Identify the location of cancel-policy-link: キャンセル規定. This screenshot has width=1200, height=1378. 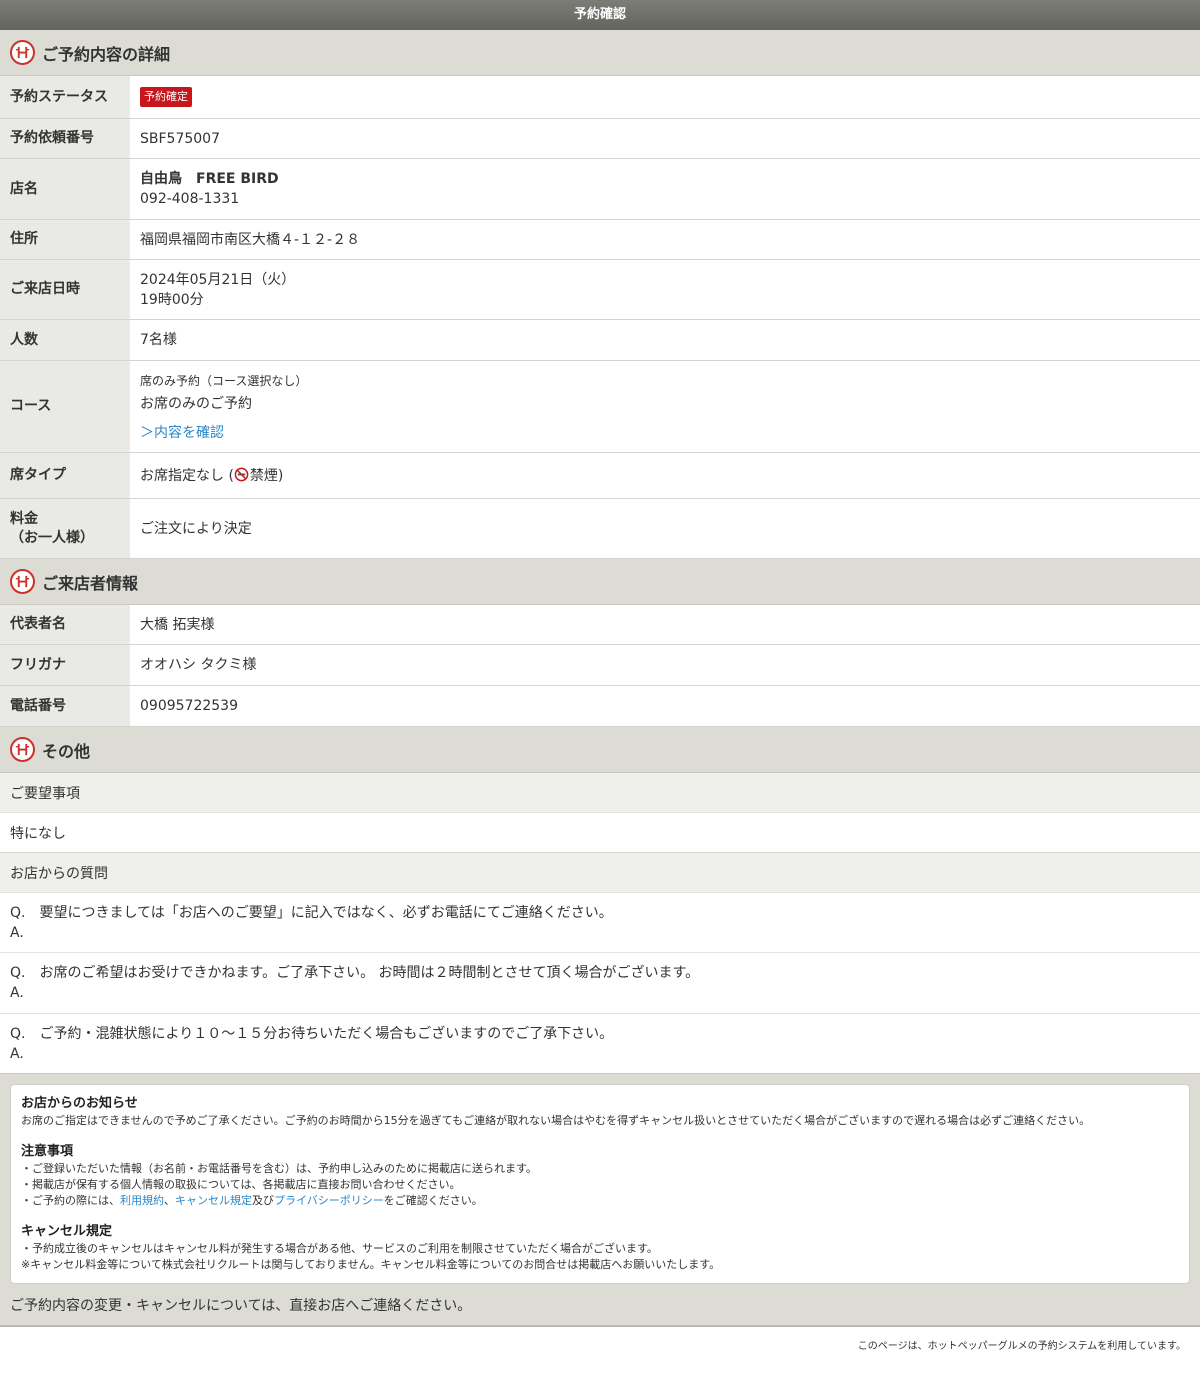
(213, 1200).